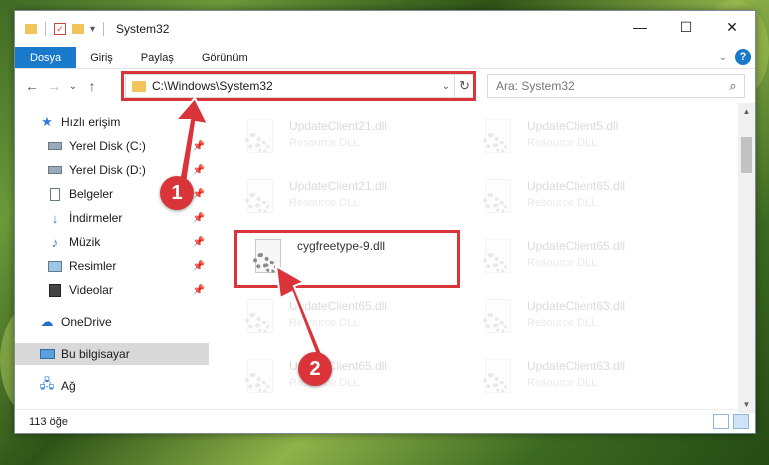  What do you see at coordinates (86, 322) in the screenshot?
I see `sidebar-item-label: OneDrive` at bounding box center [86, 322].